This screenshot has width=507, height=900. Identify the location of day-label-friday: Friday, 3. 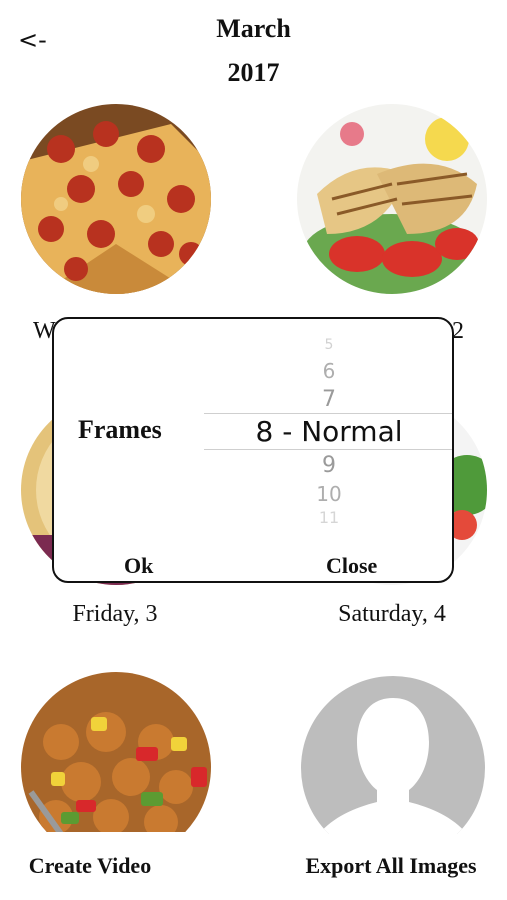
(115, 614).